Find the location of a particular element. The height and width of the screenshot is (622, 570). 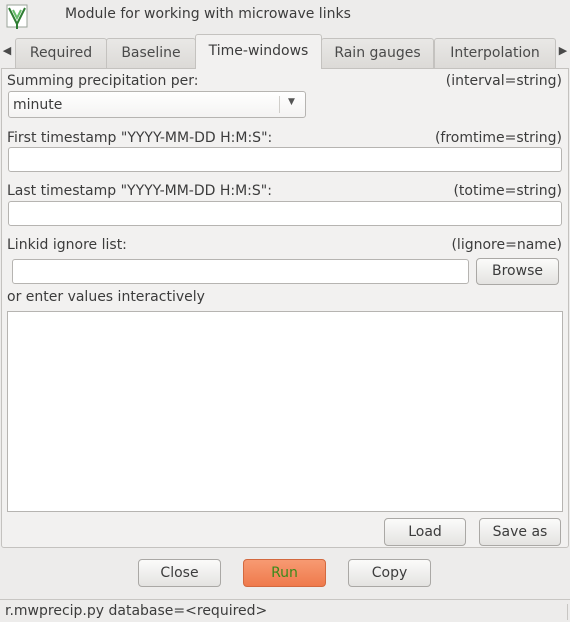

browse-button: Browse is located at coordinates (517, 271).